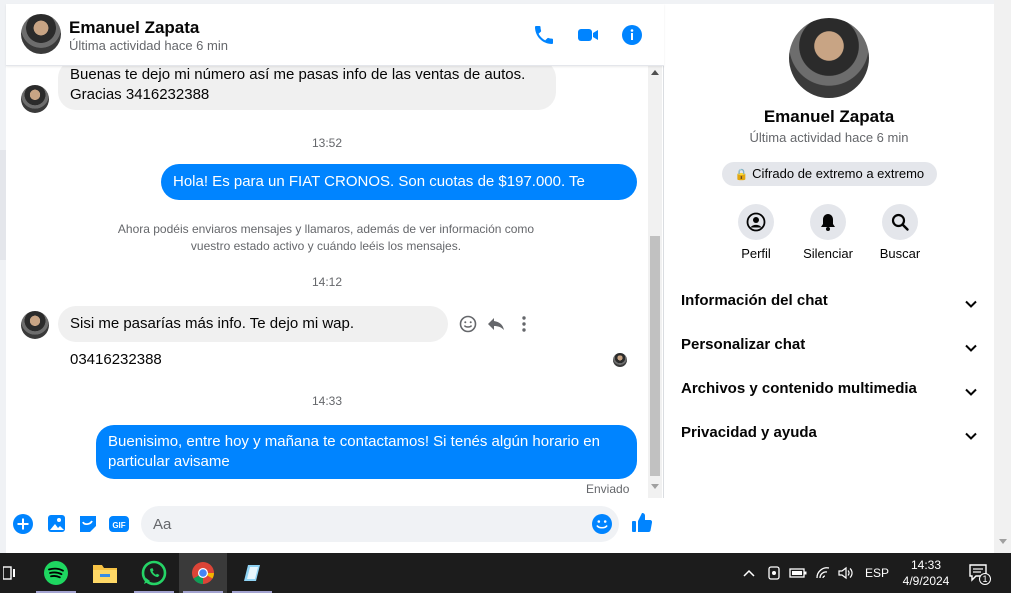  Describe the element at coordinates (380, 524) in the screenshot. I see `message-input` at that location.